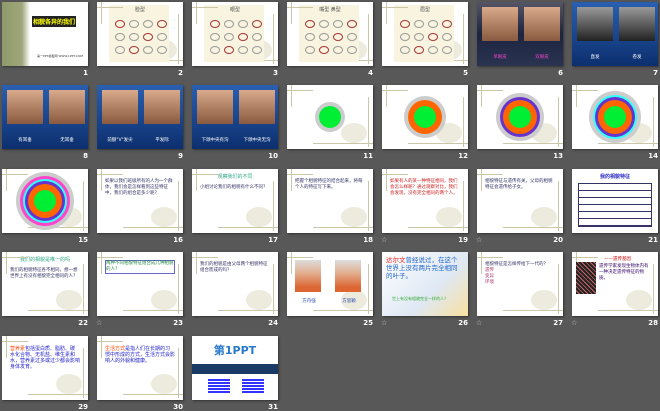 This screenshot has height=411, width=660. Describe the element at coordinates (44, 274) in the screenshot. I see `body-text: 我们的相貌特征各不相同，想一想世界上有没有相貌完全相同的人？` at that location.